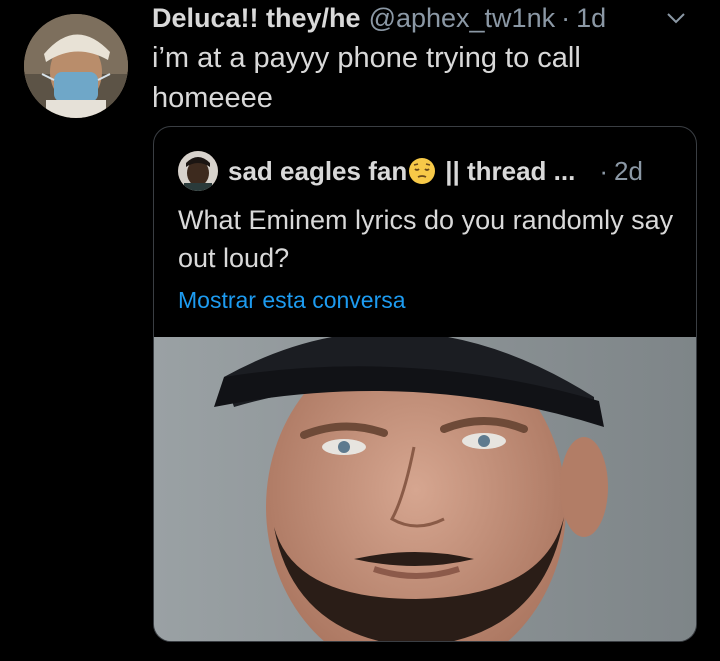 This screenshot has width=720, height=661. What do you see at coordinates (76, 66) in the screenshot?
I see `author-avatar` at bounding box center [76, 66].